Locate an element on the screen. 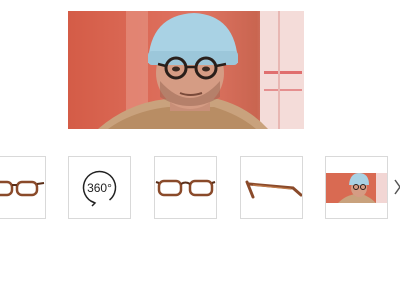 This screenshot has height=296, width=400. thumbnail-glasses-side is located at coordinates (271, 187).